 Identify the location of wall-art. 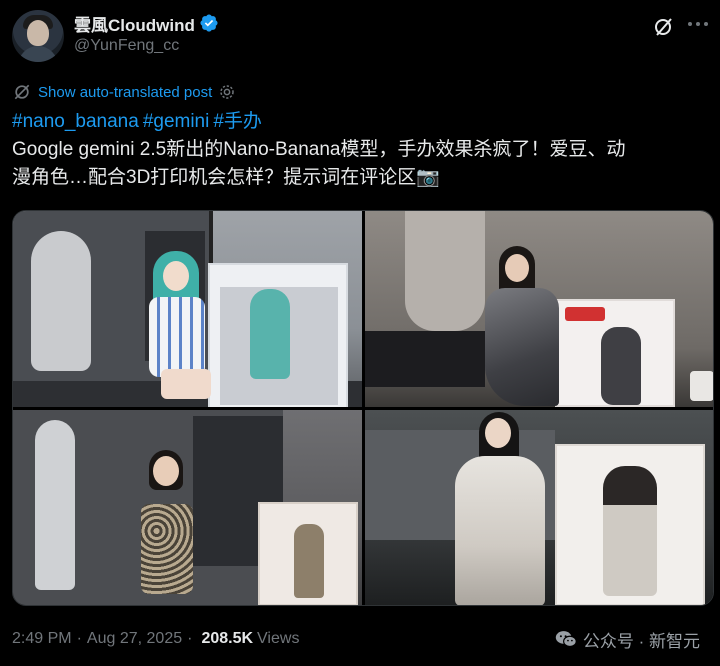
(445, 271).